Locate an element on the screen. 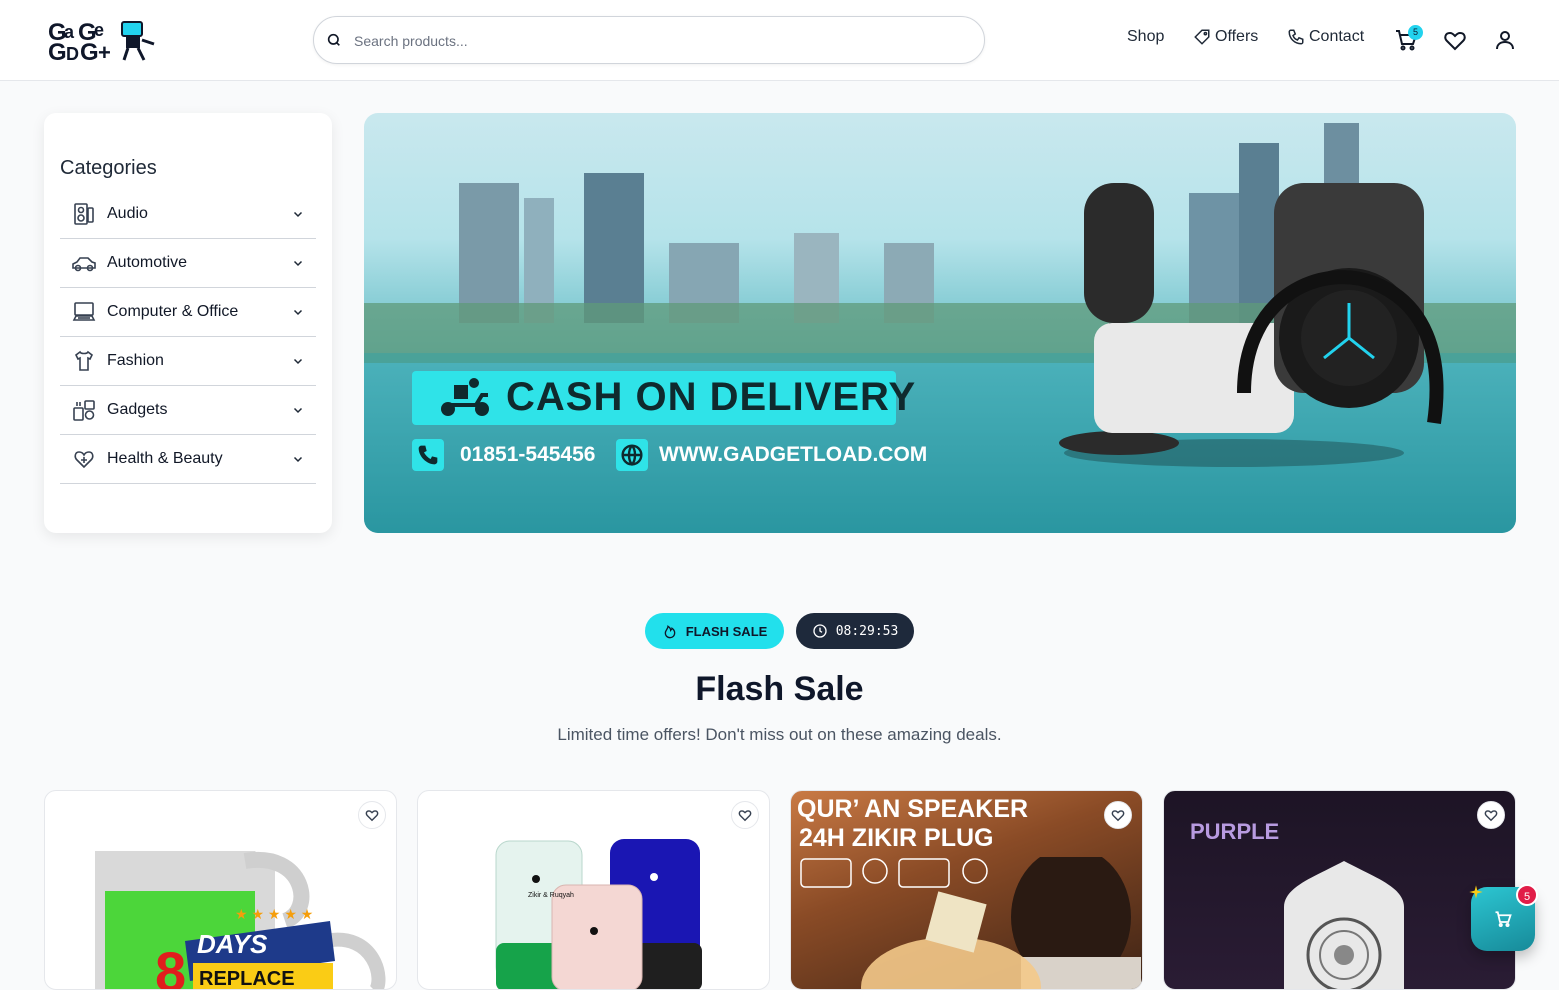  product-overlay-text: DAYS is located at coordinates (232, 944).